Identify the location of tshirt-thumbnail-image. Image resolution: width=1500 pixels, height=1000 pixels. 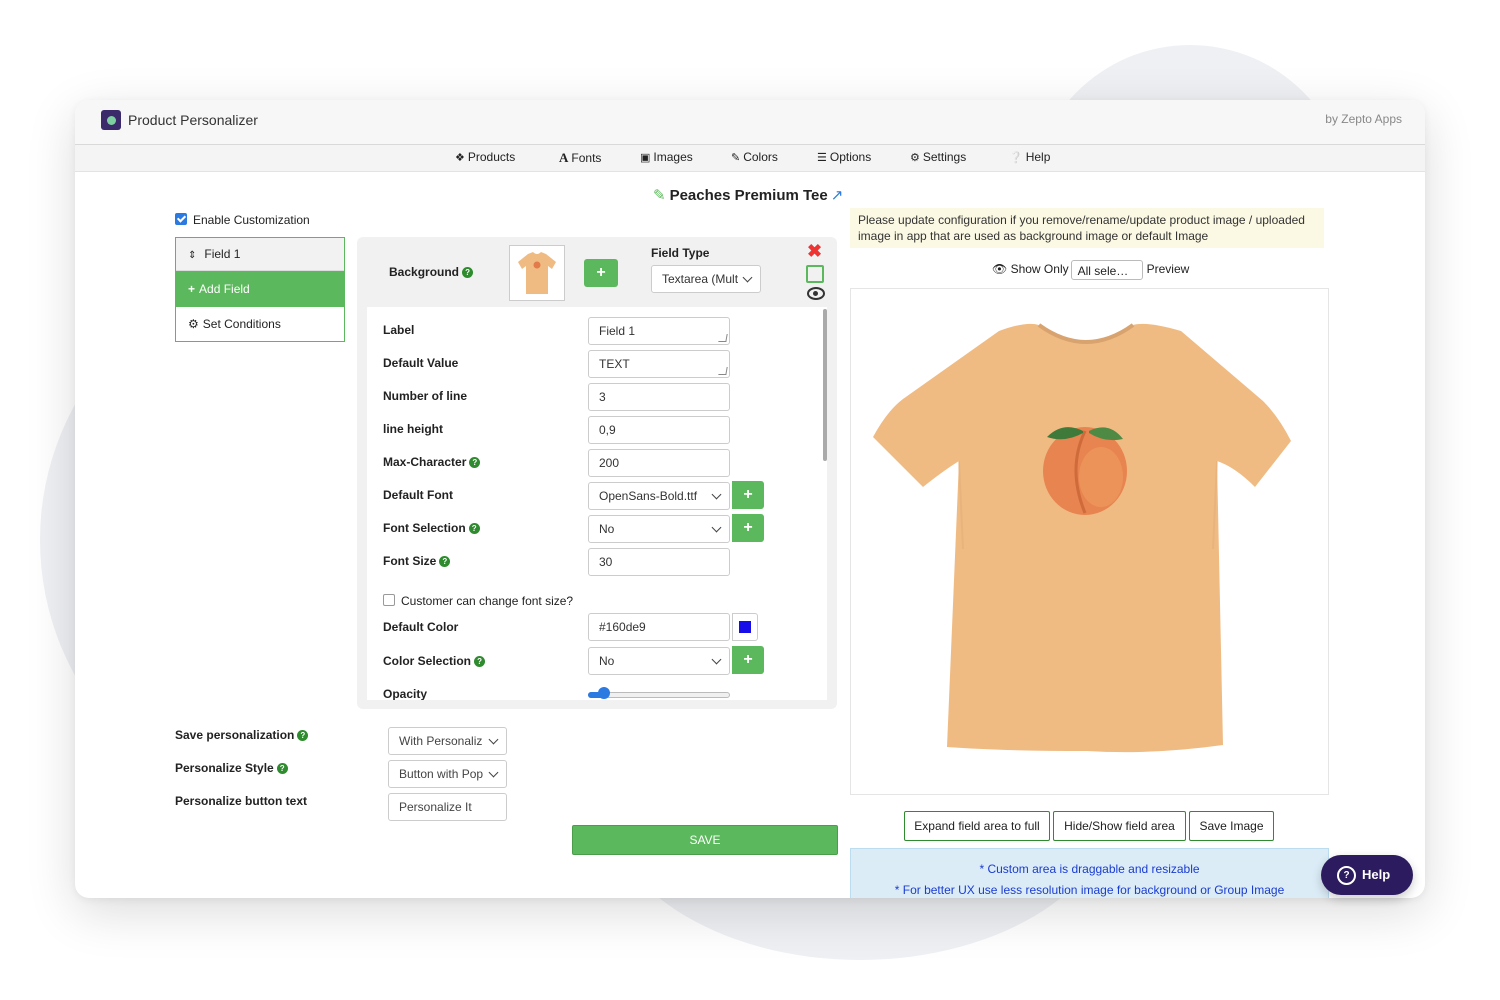
(537, 273).